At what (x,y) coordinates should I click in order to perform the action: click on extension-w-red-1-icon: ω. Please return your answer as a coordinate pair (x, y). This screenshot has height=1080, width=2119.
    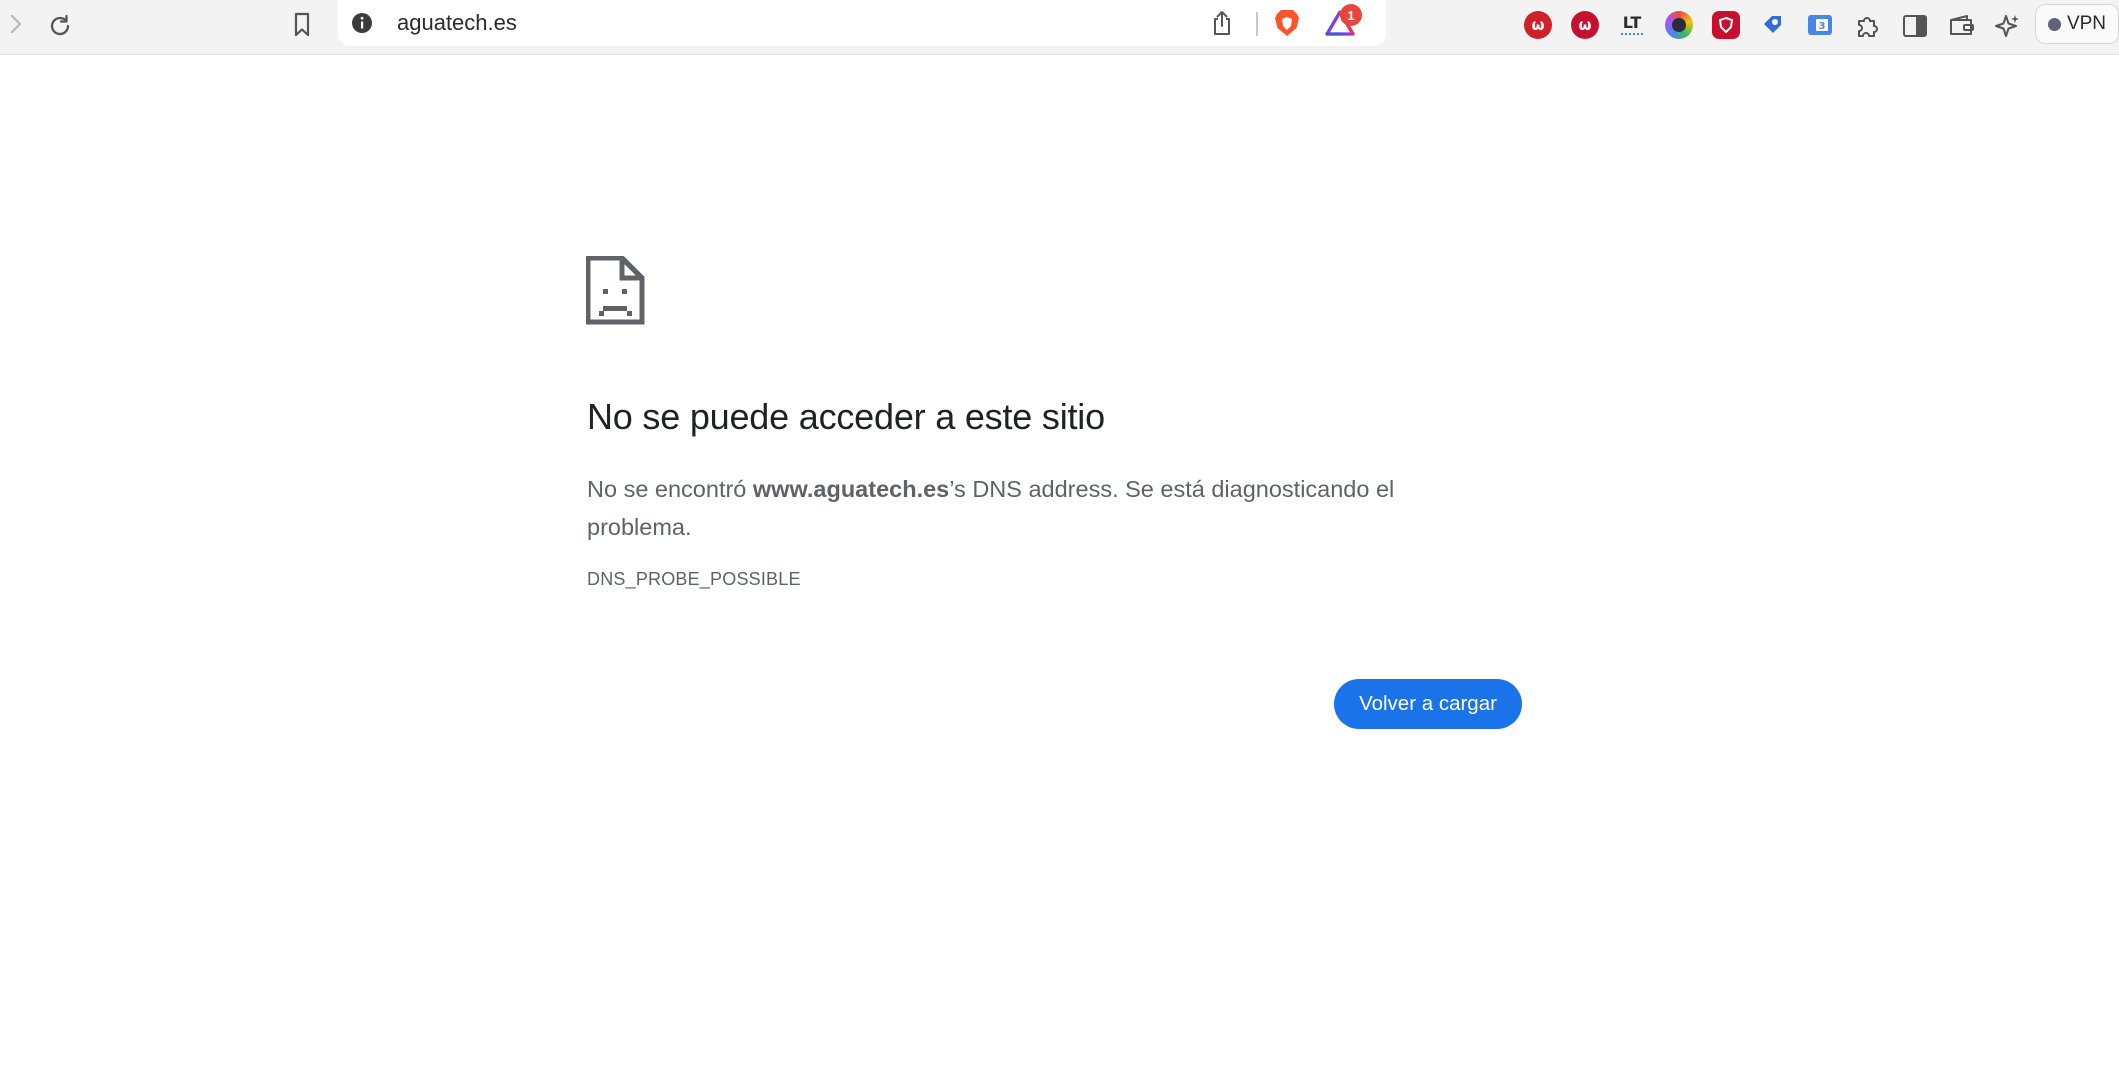
    Looking at the image, I should click on (1538, 25).